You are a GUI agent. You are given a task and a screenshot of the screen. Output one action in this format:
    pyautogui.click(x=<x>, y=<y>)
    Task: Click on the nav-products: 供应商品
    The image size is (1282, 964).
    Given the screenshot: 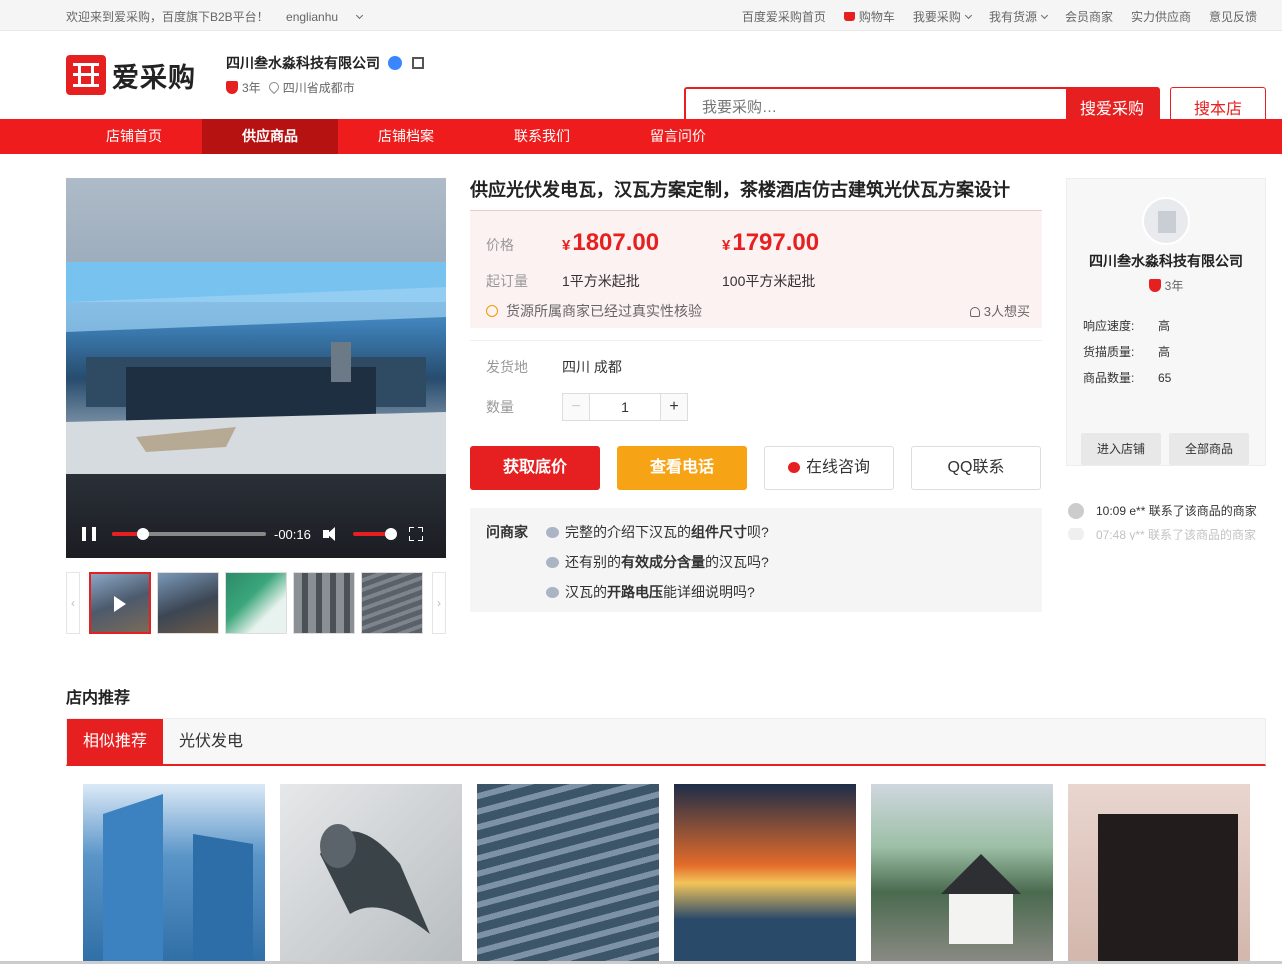 What is the action you would take?
    pyautogui.click(x=270, y=136)
    